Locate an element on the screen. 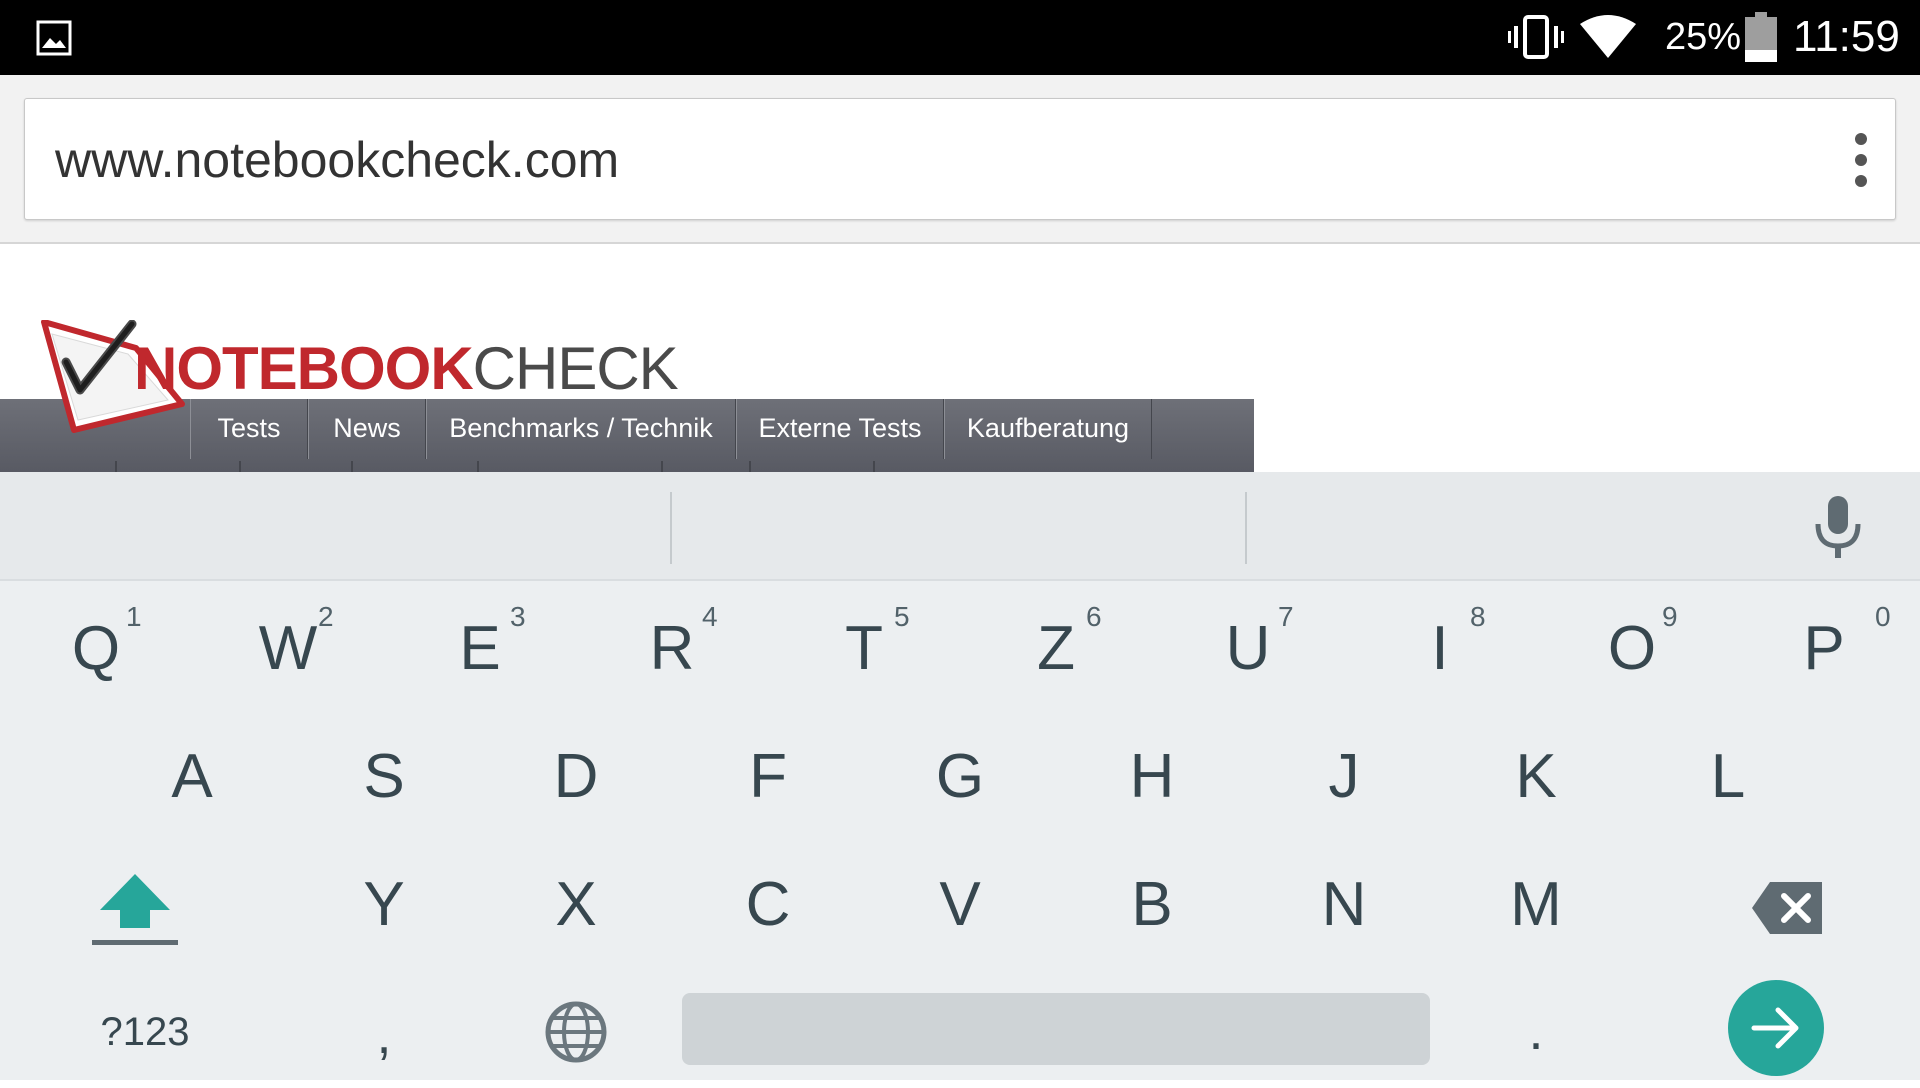 This screenshot has height=1088, width=1920. symbols-key: ?123 is located at coordinates (145, 1033).